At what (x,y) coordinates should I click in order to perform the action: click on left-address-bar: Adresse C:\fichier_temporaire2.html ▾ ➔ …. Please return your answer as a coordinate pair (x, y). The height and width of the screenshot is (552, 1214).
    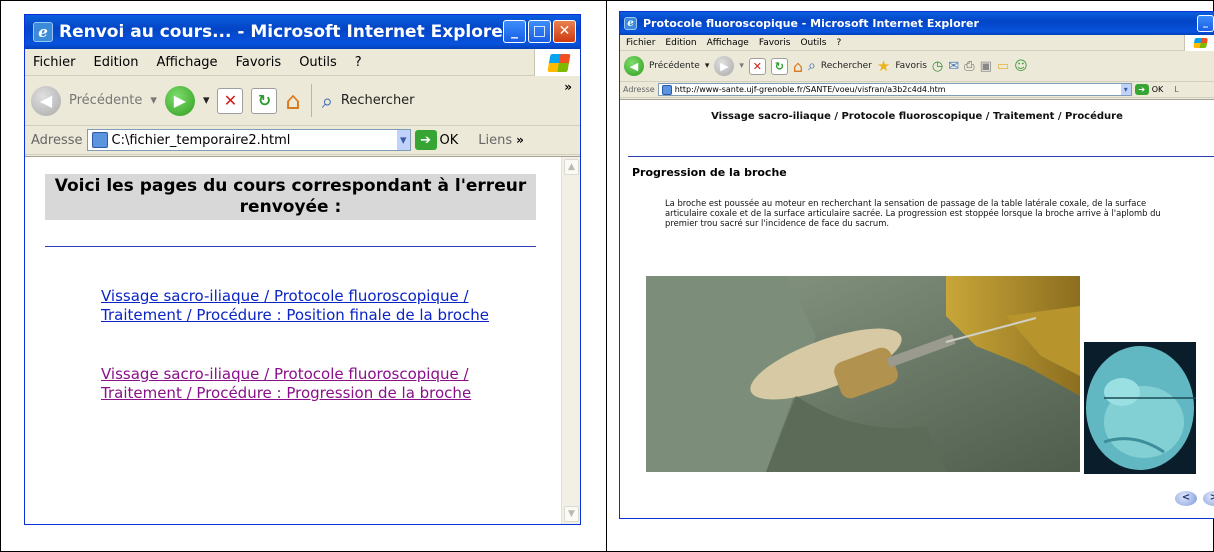
    Looking at the image, I should click on (302, 140).